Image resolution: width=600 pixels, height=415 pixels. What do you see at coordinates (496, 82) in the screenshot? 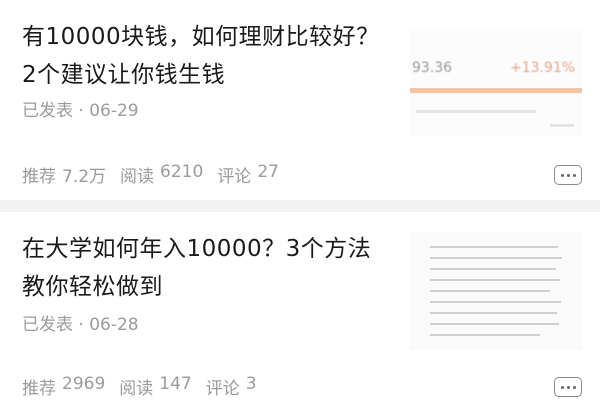
I see `article-thumbnail: 93.36 +13.91%` at bounding box center [496, 82].